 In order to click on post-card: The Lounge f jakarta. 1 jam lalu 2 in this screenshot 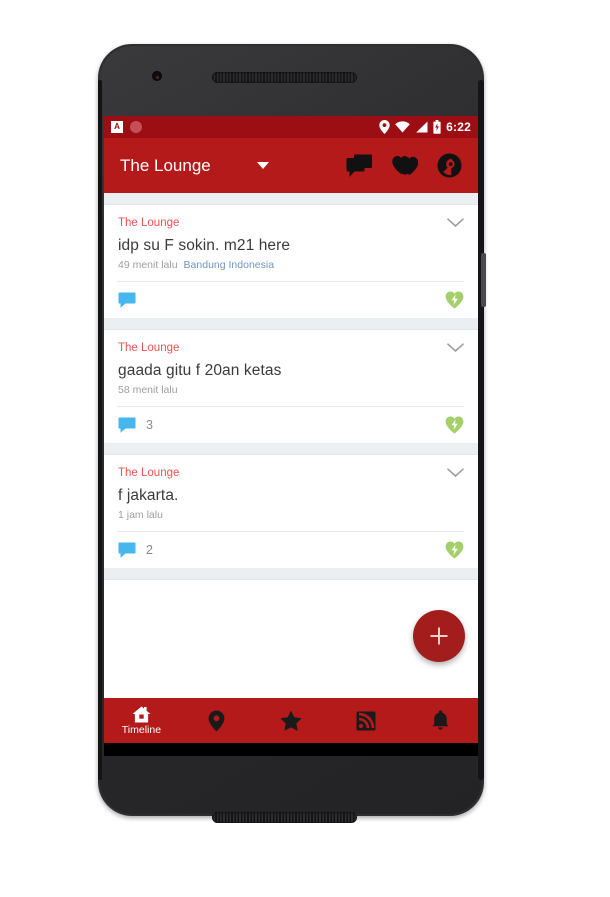, I will do `click(291, 511)`.